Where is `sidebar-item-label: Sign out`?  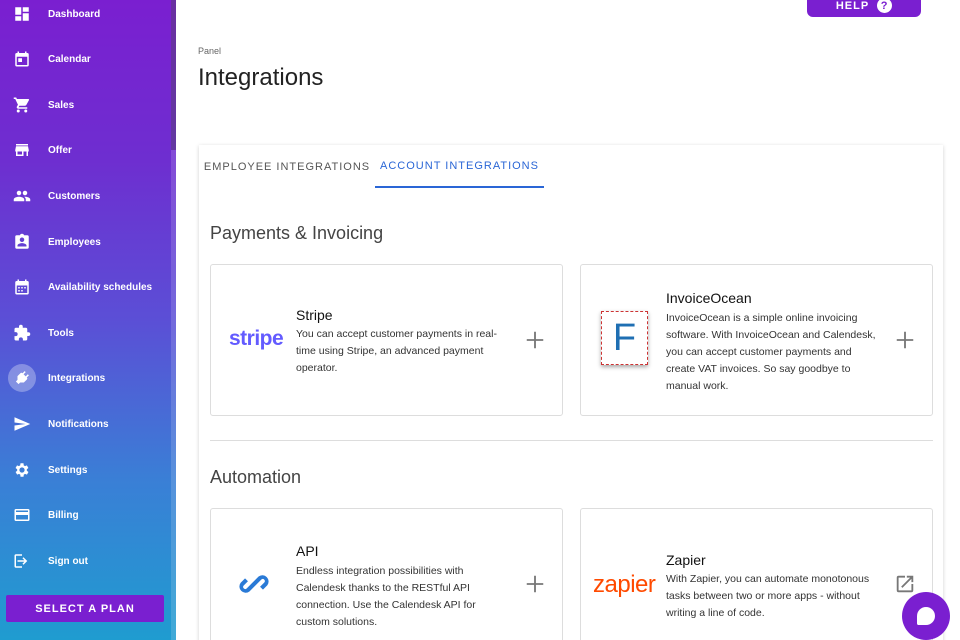 sidebar-item-label: Sign out is located at coordinates (68, 561).